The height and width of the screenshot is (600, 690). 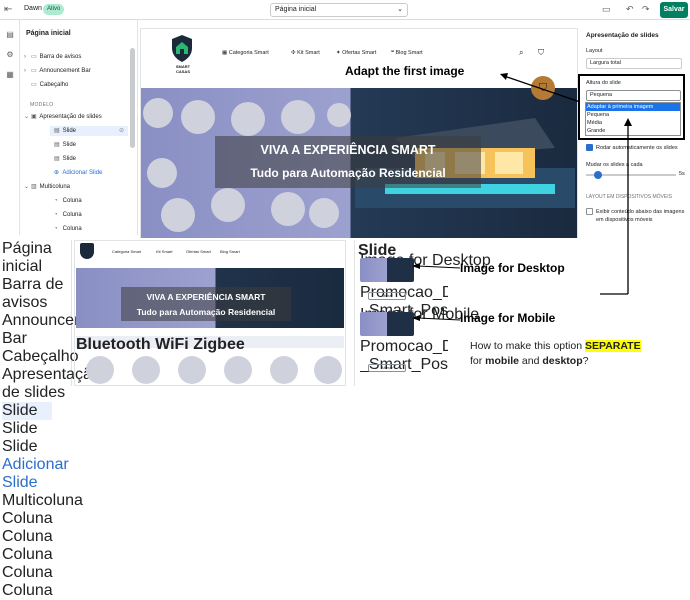 I want to click on add-slide-label: Adicionar Slide, so click(x=82, y=173).